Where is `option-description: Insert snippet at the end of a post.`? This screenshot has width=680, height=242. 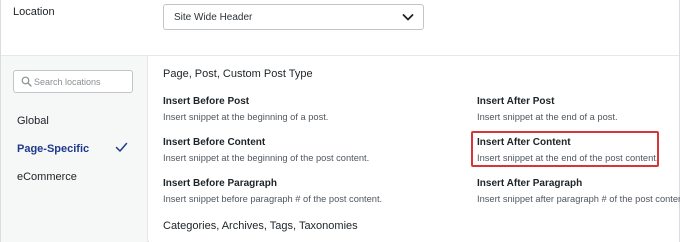 option-description: Insert snippet at the end of a post. is located at coordinates (547, 117).